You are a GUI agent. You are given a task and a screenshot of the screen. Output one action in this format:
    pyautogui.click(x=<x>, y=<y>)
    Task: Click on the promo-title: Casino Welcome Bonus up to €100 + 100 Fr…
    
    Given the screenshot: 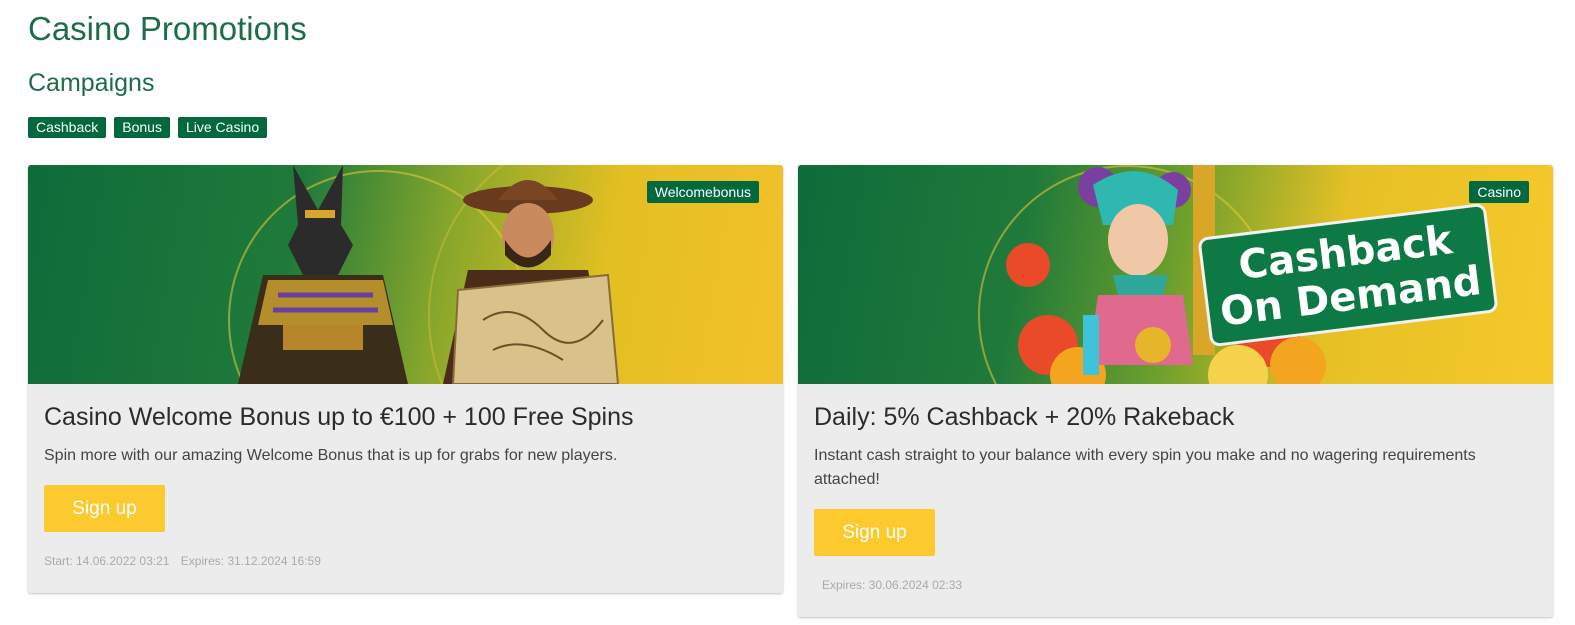 What is the action you would take?
    pyautogui.click(x=339, y=417)
    